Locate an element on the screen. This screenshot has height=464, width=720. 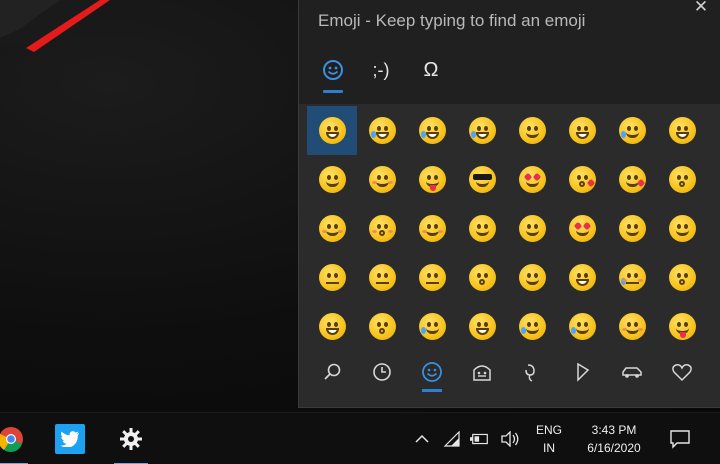
network-button is located at coordinates (452, 439).